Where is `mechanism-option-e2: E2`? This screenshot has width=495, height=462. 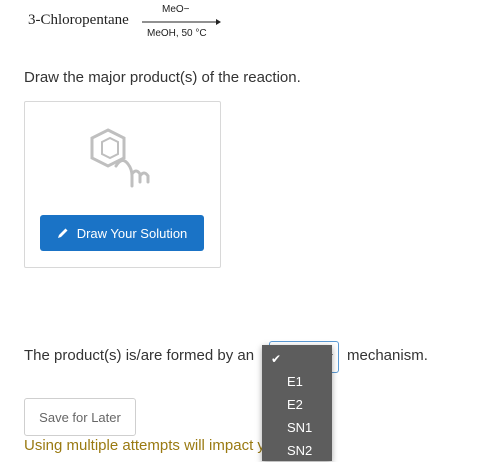
mechanism-option-e2: E2 is located at coordinates (297, 405).